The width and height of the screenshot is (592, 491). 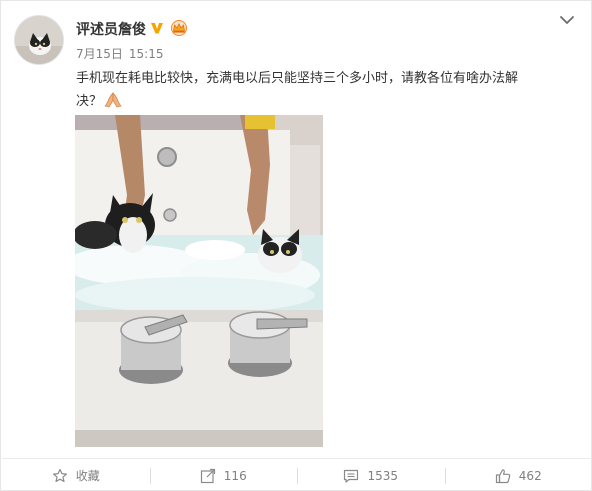 What do you see at coordinates (89, 101) in the screenshot?
I see `post-text-line-2: 决？` at bounding box center [89, 101].